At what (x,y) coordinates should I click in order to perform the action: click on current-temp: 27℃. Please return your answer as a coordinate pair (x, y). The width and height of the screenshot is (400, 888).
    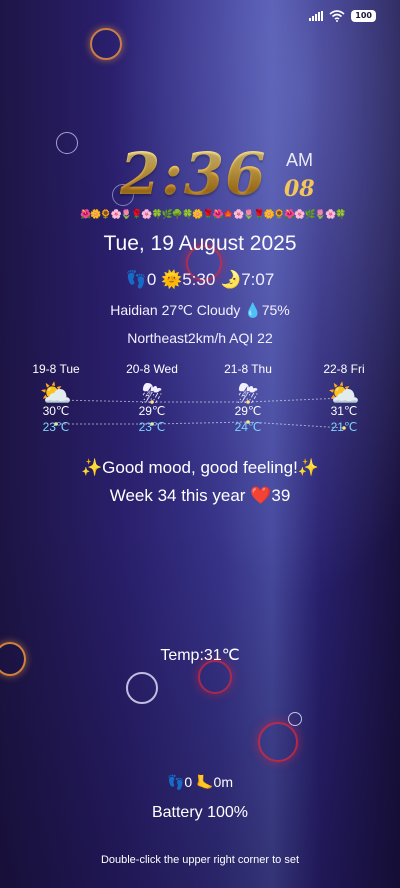
    Looking at the image, I should click on (177, 310).